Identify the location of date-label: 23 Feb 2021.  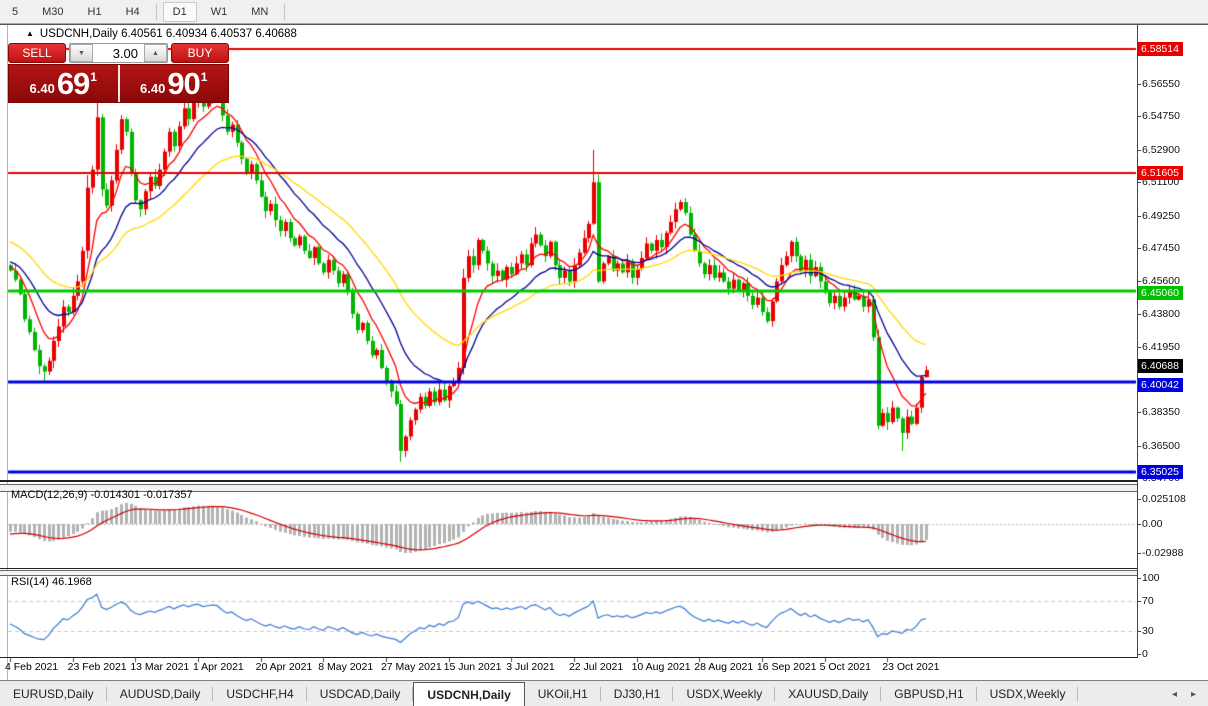
(97, 667).